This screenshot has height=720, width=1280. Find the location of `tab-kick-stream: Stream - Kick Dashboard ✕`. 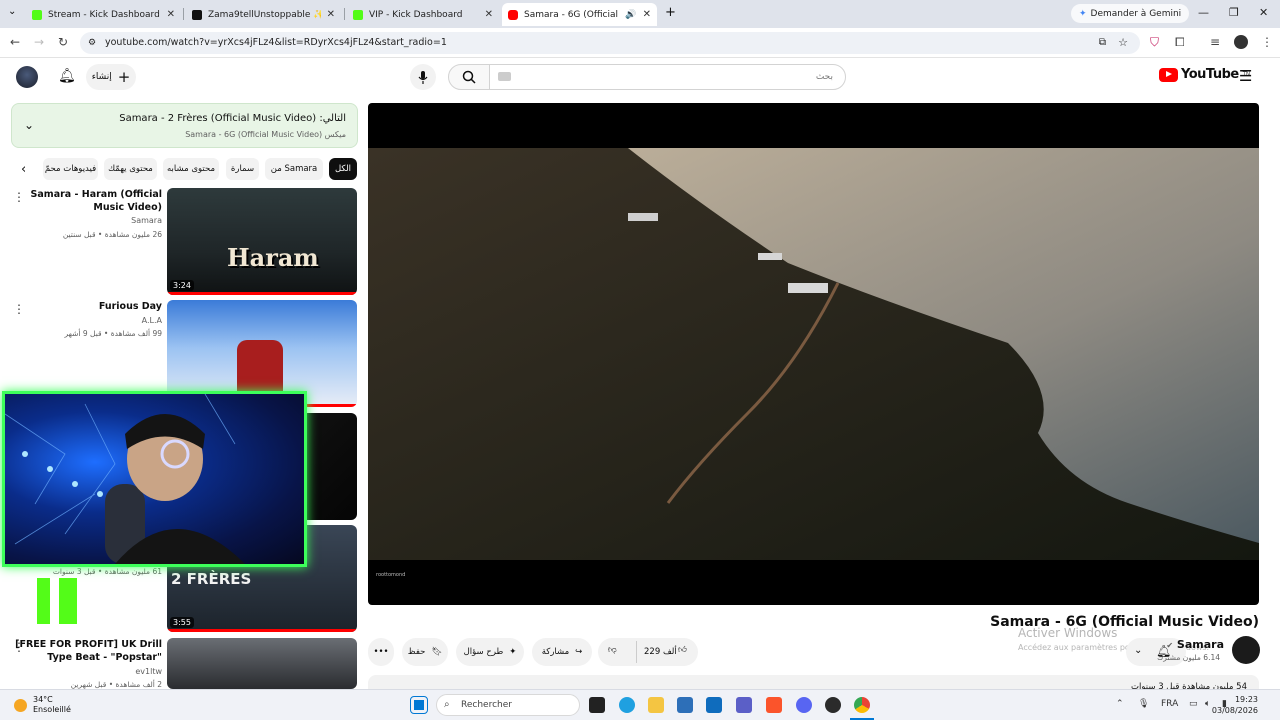

tab-kick-stream: Stream - Kick Dashboard ✕ is located at coordinates (103, 14).